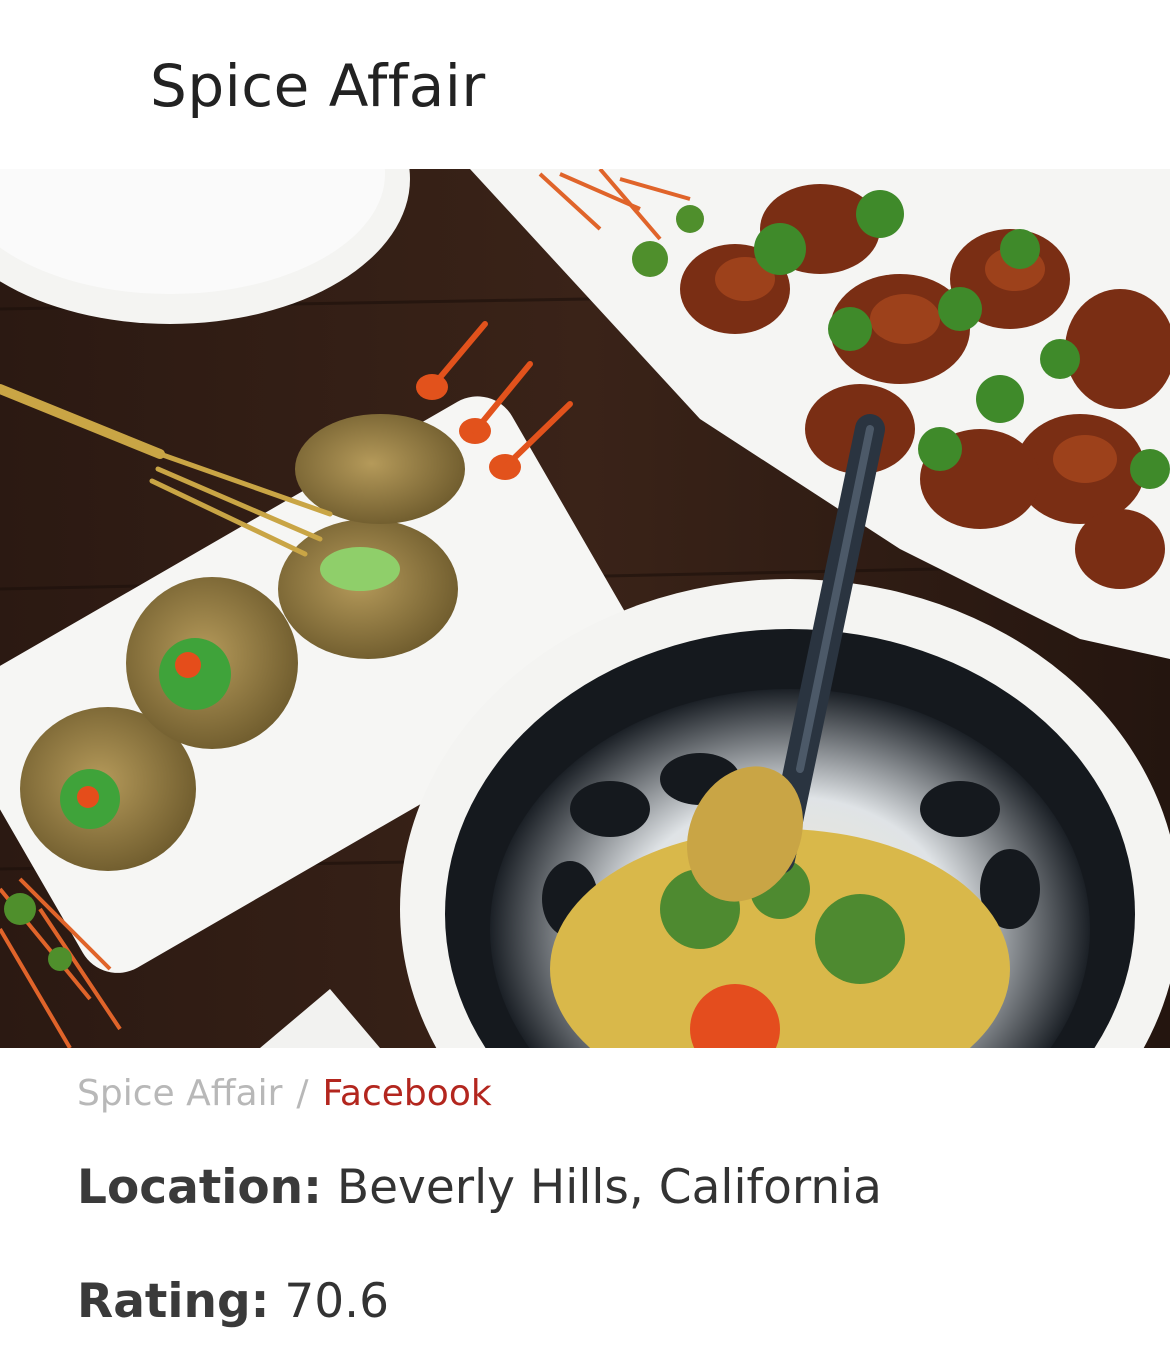  I want to click on rating-row: Rating: 70.6, so click(233, 1302).